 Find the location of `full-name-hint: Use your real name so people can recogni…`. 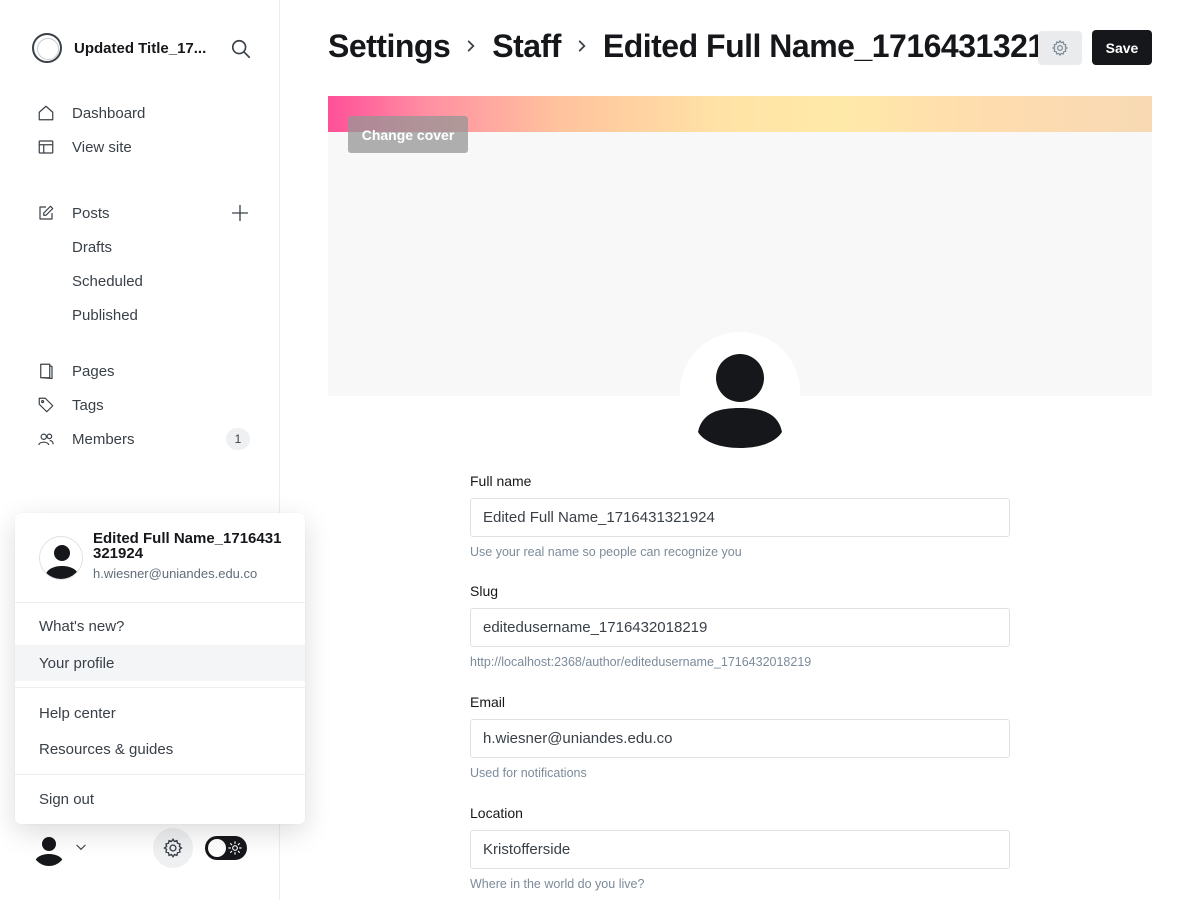

full-name-hint: Use your real name so people can recogni… is located at coordinates (606, 552).